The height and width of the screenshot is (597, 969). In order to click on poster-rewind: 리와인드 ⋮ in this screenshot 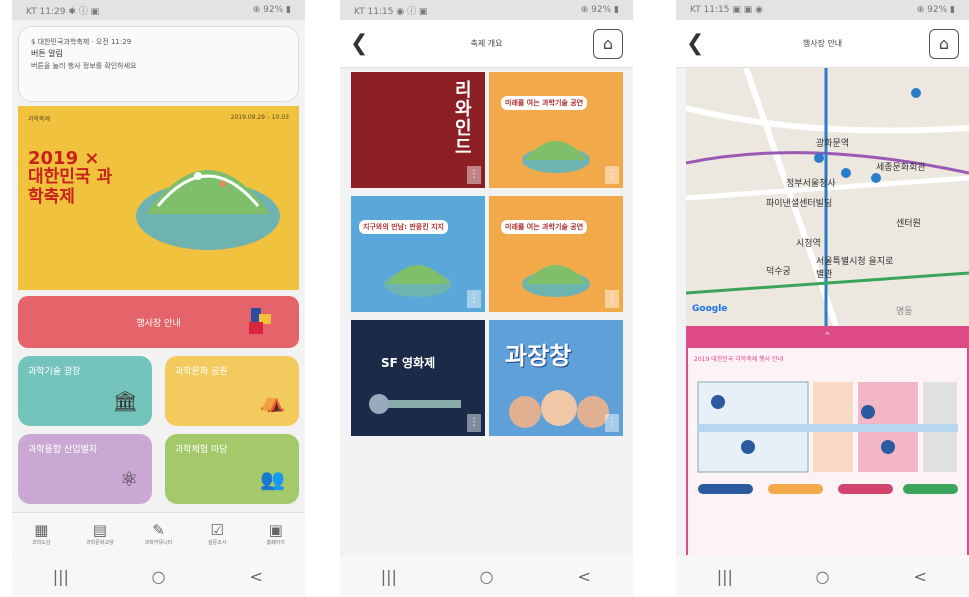, I will do `click(418, 130)`.